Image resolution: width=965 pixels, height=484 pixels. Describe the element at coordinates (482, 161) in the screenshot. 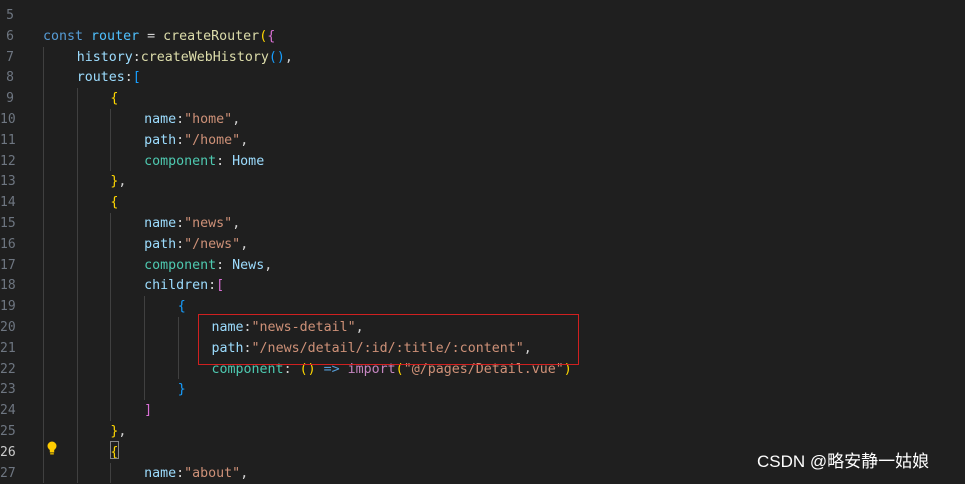

I see `code-line: 12 component: Home` at that location.